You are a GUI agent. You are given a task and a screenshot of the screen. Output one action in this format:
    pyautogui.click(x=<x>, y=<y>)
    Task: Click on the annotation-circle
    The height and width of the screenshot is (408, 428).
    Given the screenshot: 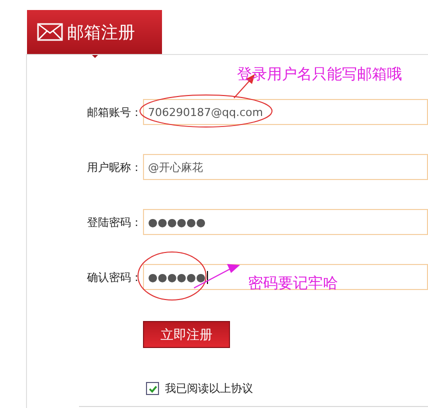 What is the action you would take?
    pyautogui.click(x=172, y=276)
    